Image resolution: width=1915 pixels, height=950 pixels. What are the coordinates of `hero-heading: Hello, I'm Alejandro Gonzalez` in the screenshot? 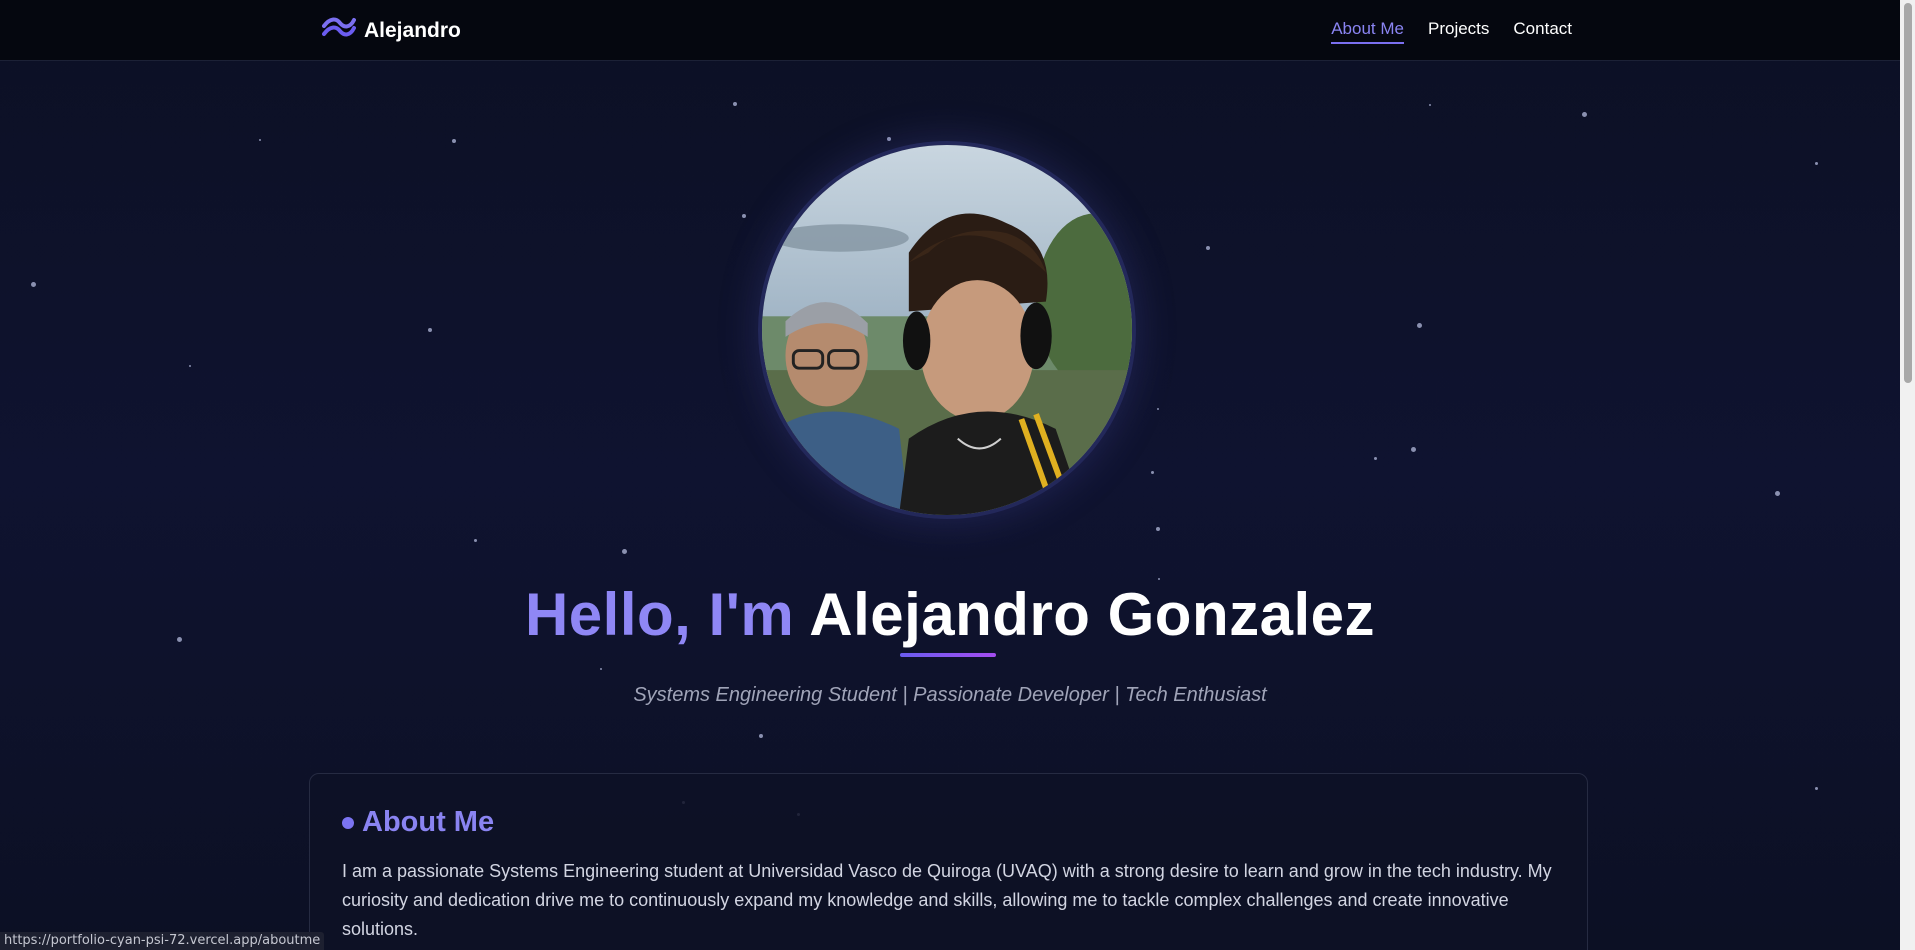 It's located at (950, 614).